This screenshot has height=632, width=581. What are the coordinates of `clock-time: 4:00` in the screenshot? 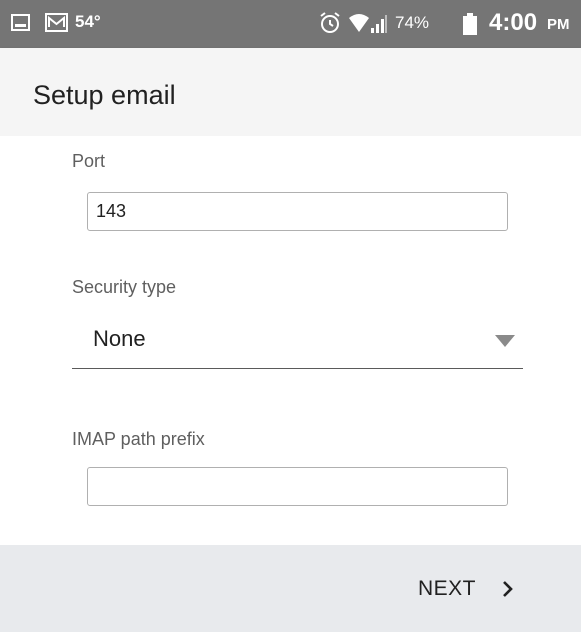 It's located at (513, 22).